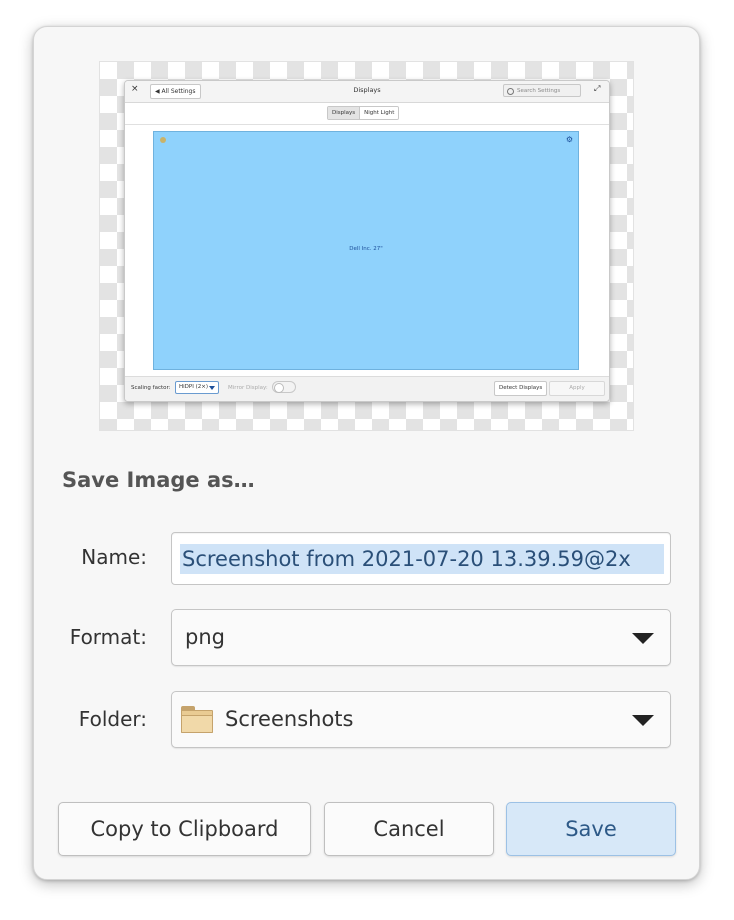 This screenshot has width=734, height=920. I want to click on preview-gear-icon: ⚙, so click(569, 139).